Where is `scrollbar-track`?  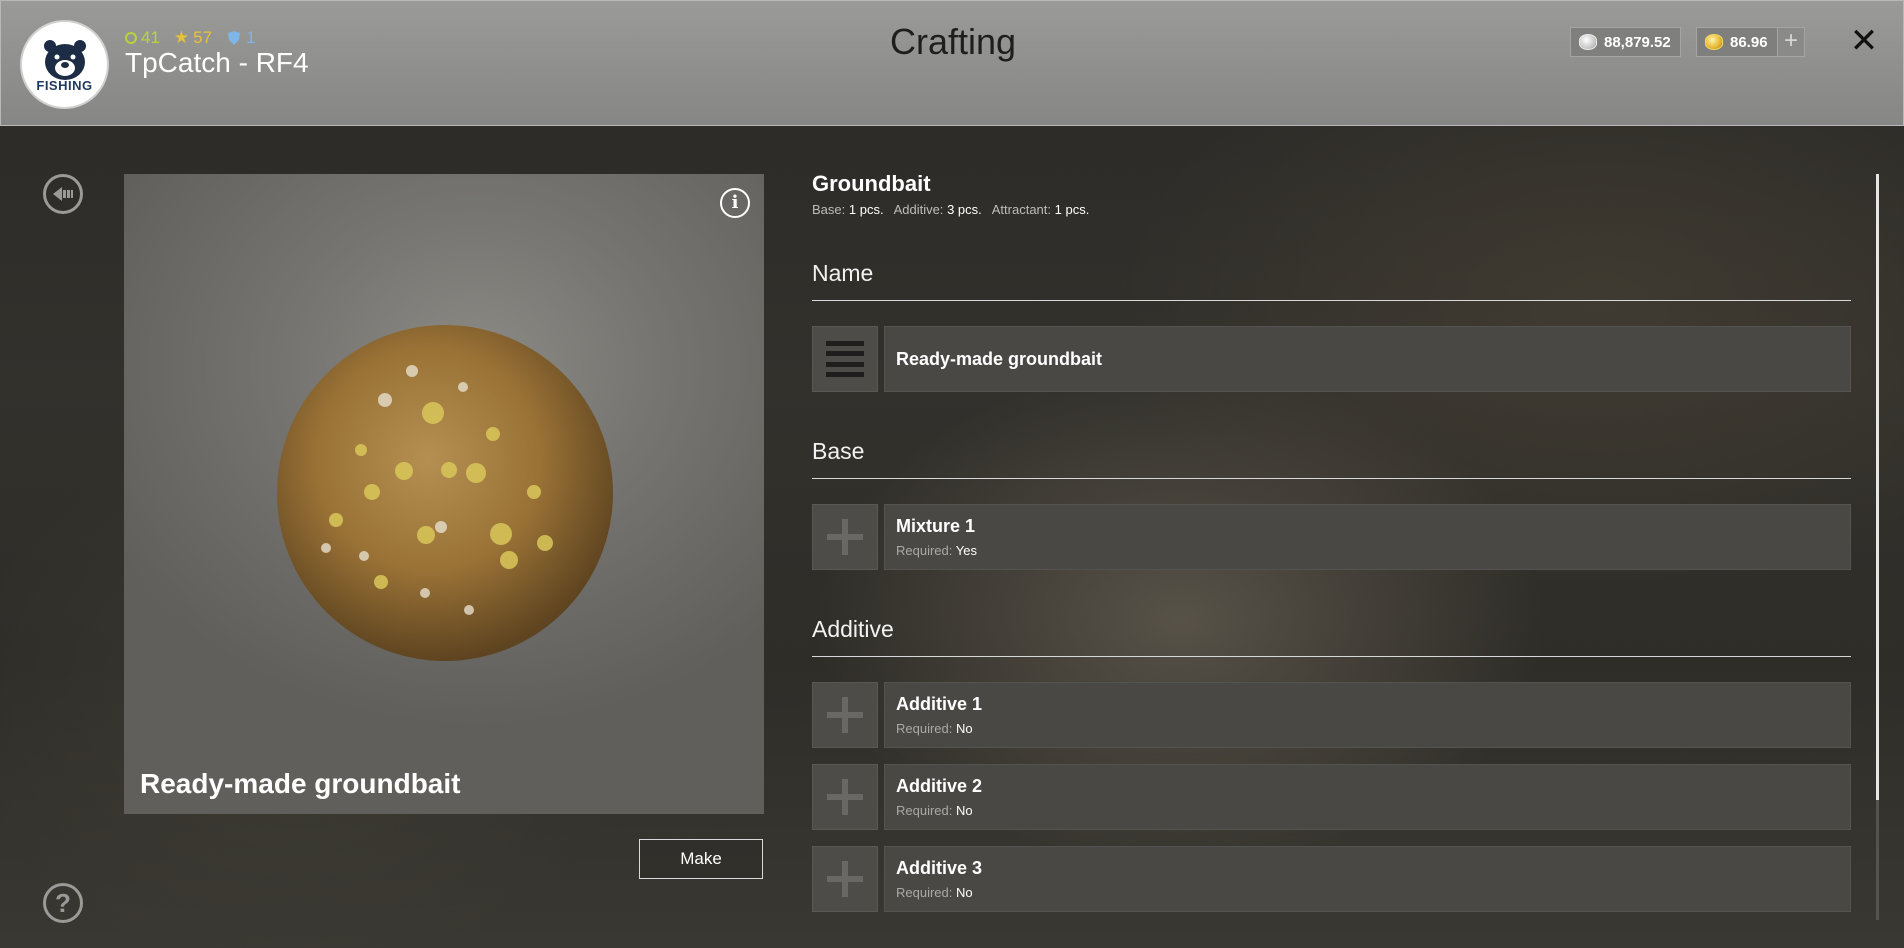 scrollbar-track is located at coordinates (1877, 860).